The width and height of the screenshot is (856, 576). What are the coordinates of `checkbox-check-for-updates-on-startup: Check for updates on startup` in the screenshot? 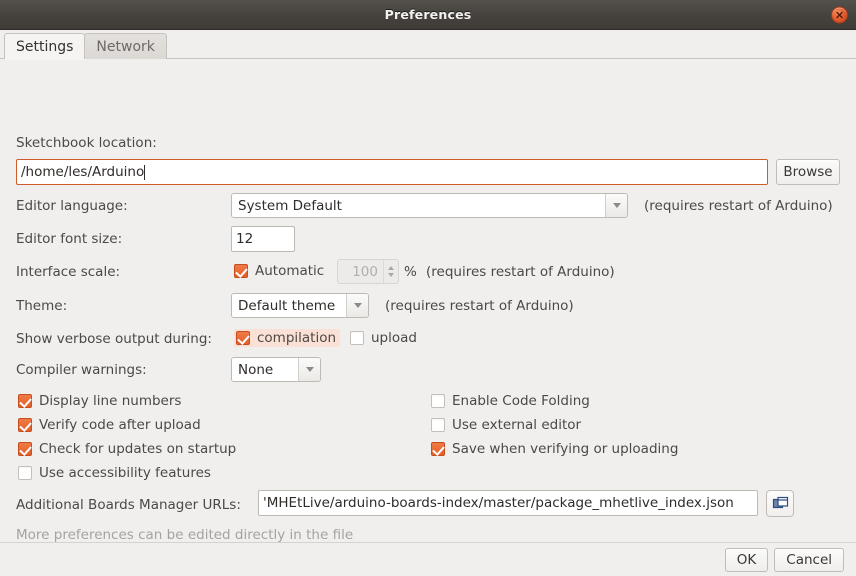 It's located at (127, 449).